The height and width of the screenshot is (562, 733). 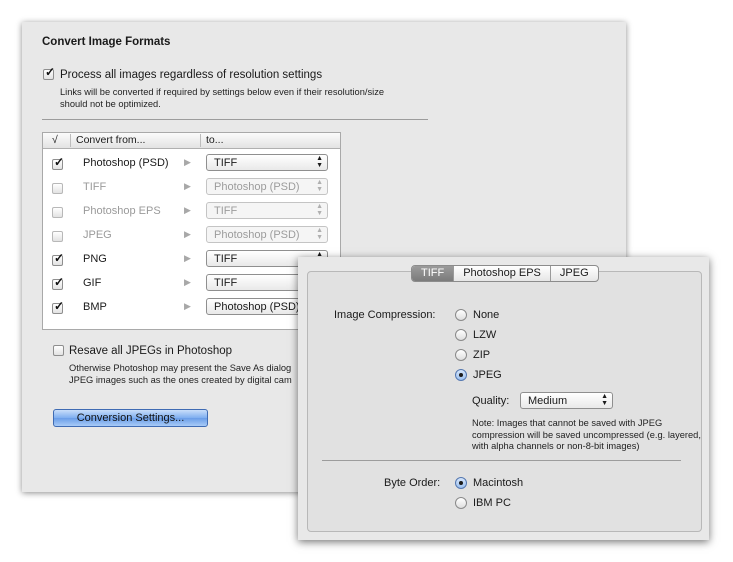 What do you see at coordinates (492, 503) in the screenshot?
I see `byte-order-ibm-pc-label: IBM PC` at bounding box center [492, 503].